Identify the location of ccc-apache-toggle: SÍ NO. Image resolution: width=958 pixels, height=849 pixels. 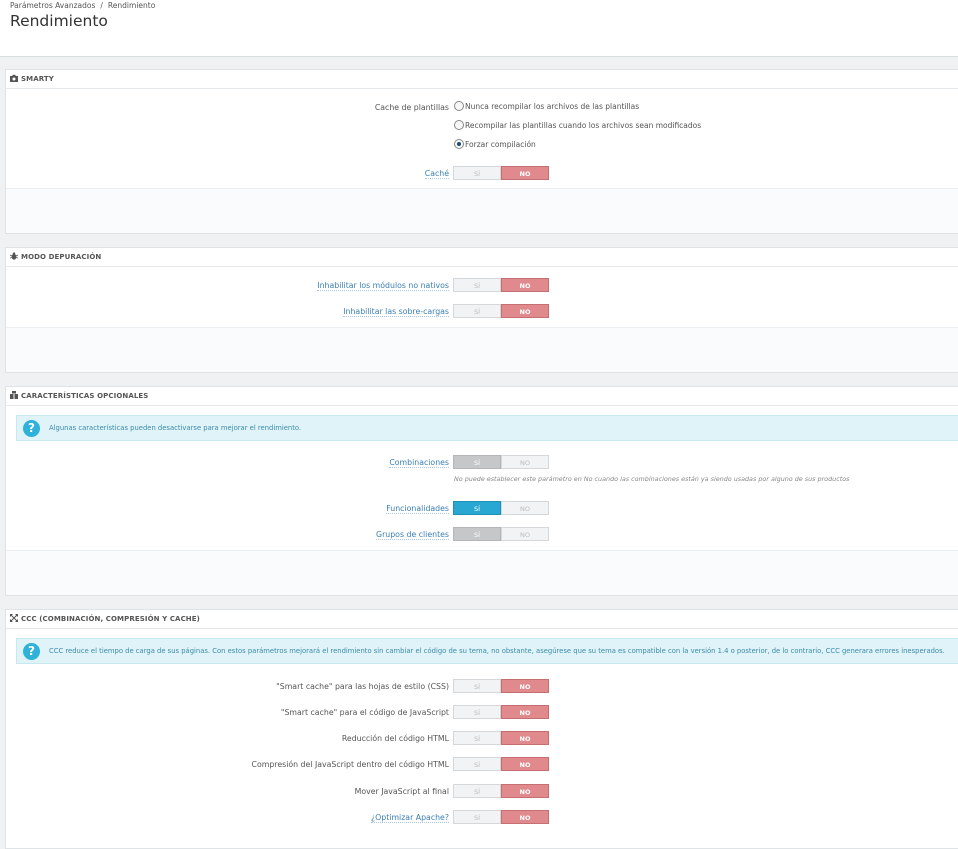
(501, 817).